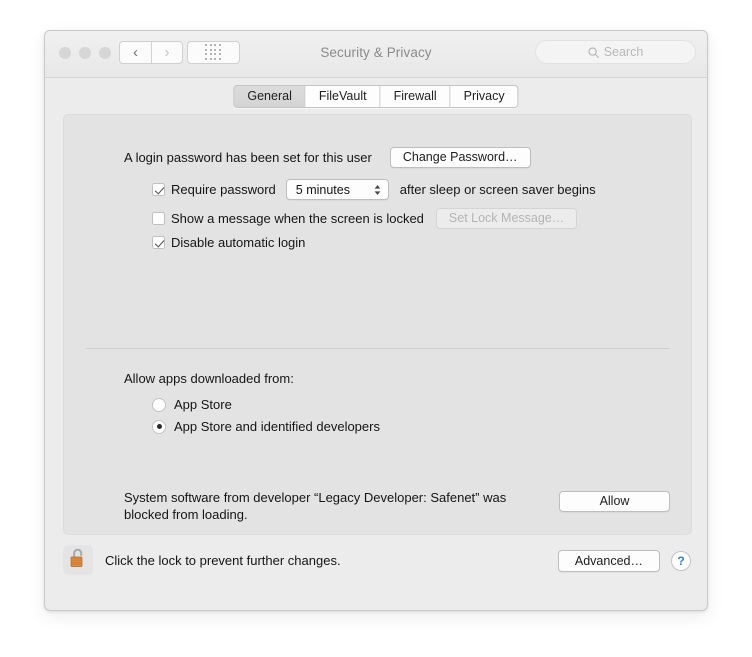  I want to click on radio-identified-developers-label: App Store and identified developers, so click(277, 426).